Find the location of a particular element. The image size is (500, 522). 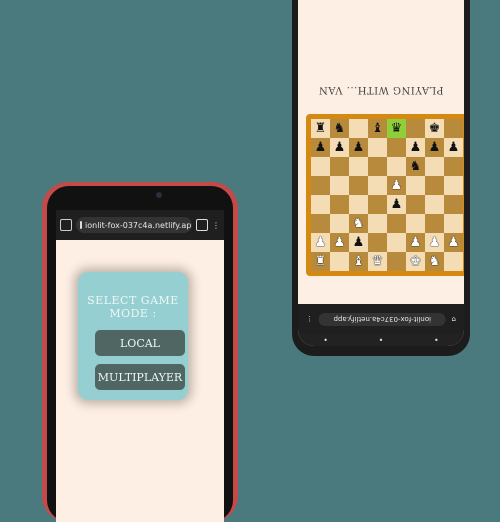

white-bishop-icon: ♝ is located at coordinates (359, 261).